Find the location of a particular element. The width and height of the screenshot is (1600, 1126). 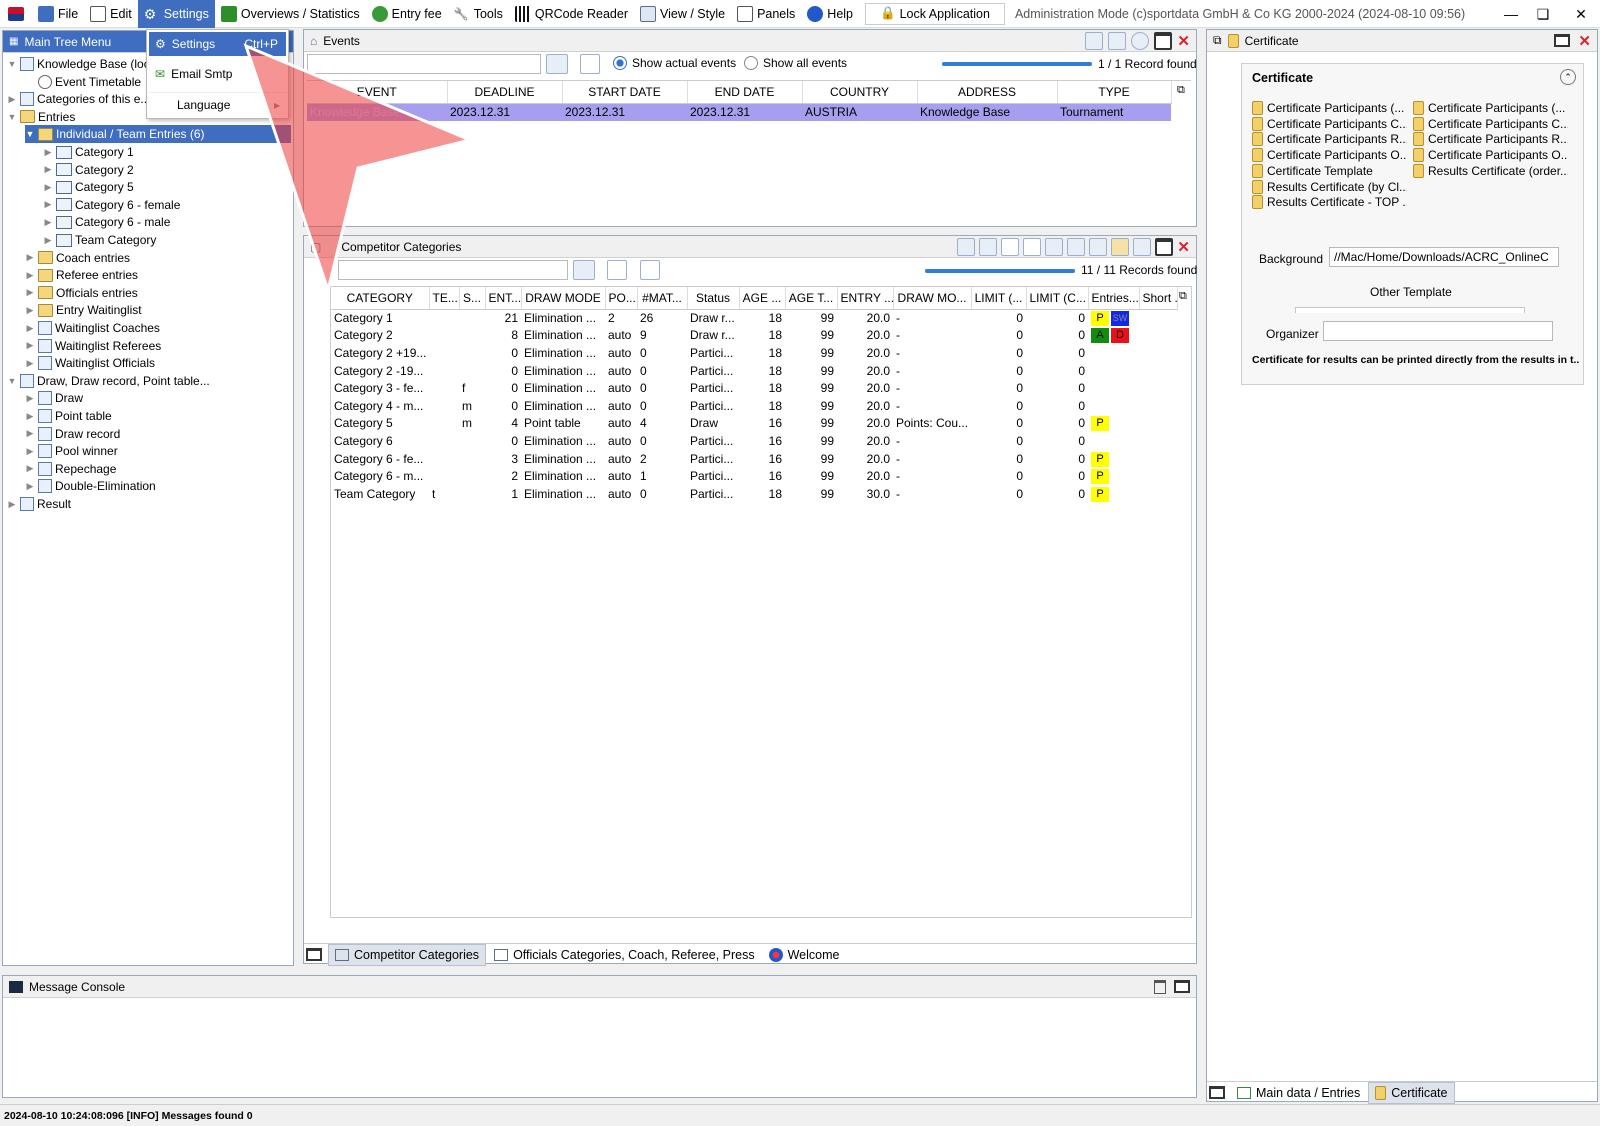

tree-node: ▶ Category 6 - female is located at coordinates (112, 205).